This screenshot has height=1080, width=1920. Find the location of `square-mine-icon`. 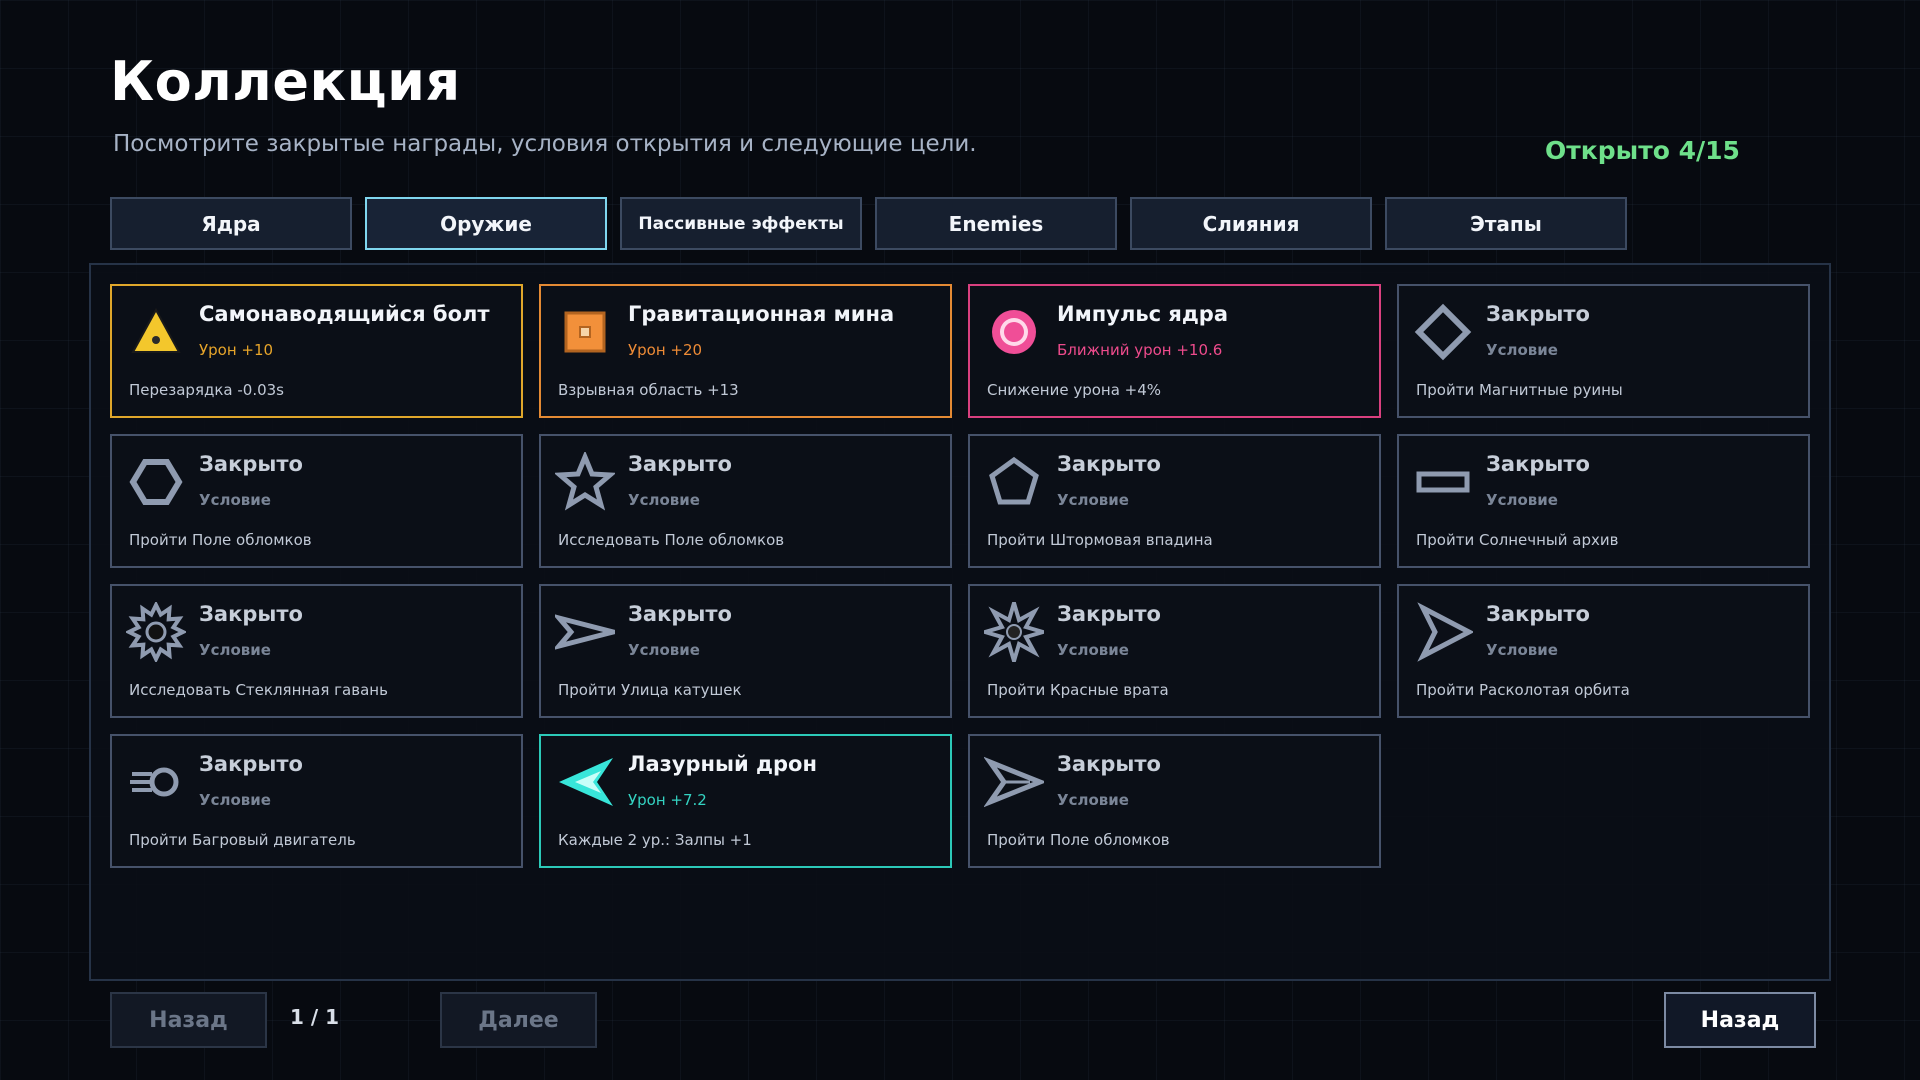

square-mine-icon is located at coordinates (585, 332).